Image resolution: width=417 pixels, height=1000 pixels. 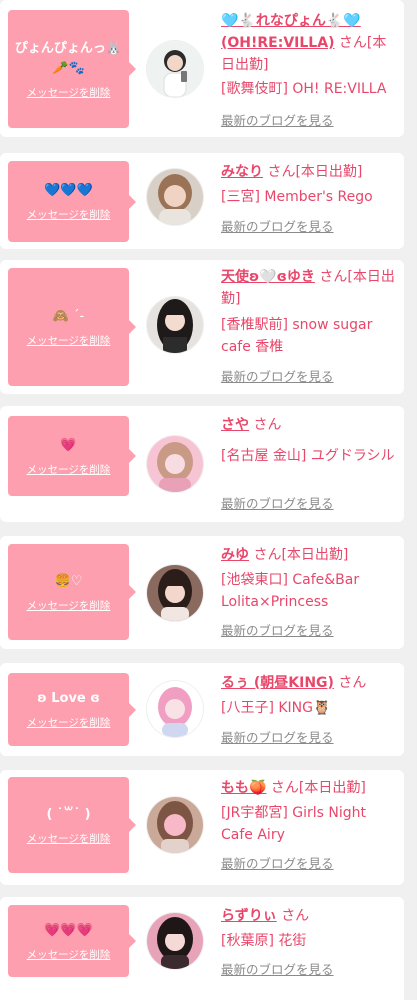 I want to click on shop-name: [三宮] Member's Rego, so click(x=297, y=197).